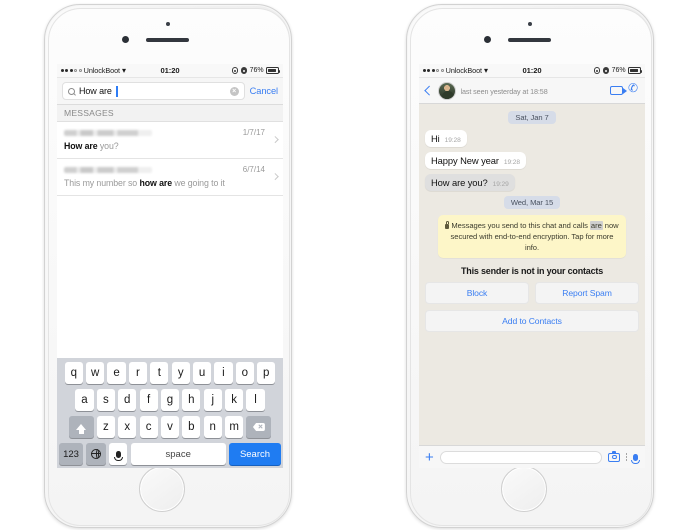 Image resolution: width=696 pixels, height=530 pixels. Describe the element at coordinates (178, 454) in the screenshot. I see `space-key: space` at that location.